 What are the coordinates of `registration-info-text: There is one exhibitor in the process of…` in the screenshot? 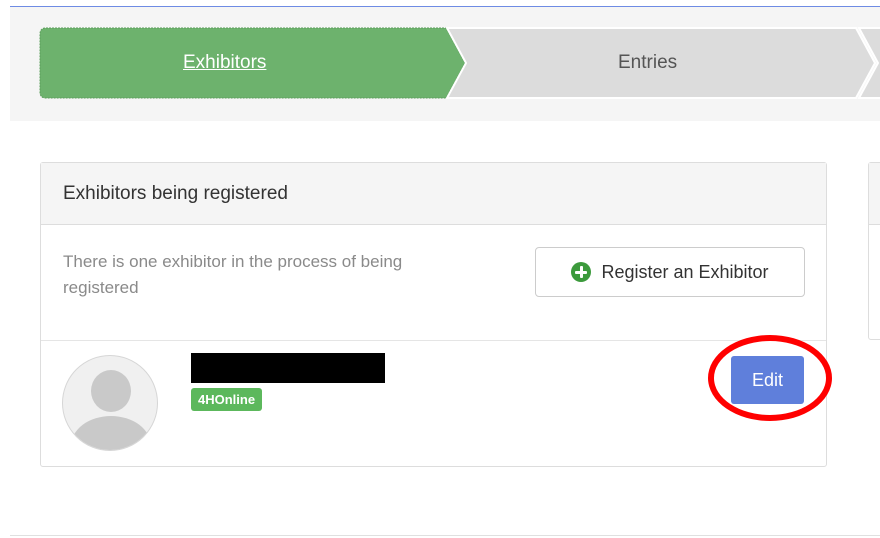 It's located at (233, 274).